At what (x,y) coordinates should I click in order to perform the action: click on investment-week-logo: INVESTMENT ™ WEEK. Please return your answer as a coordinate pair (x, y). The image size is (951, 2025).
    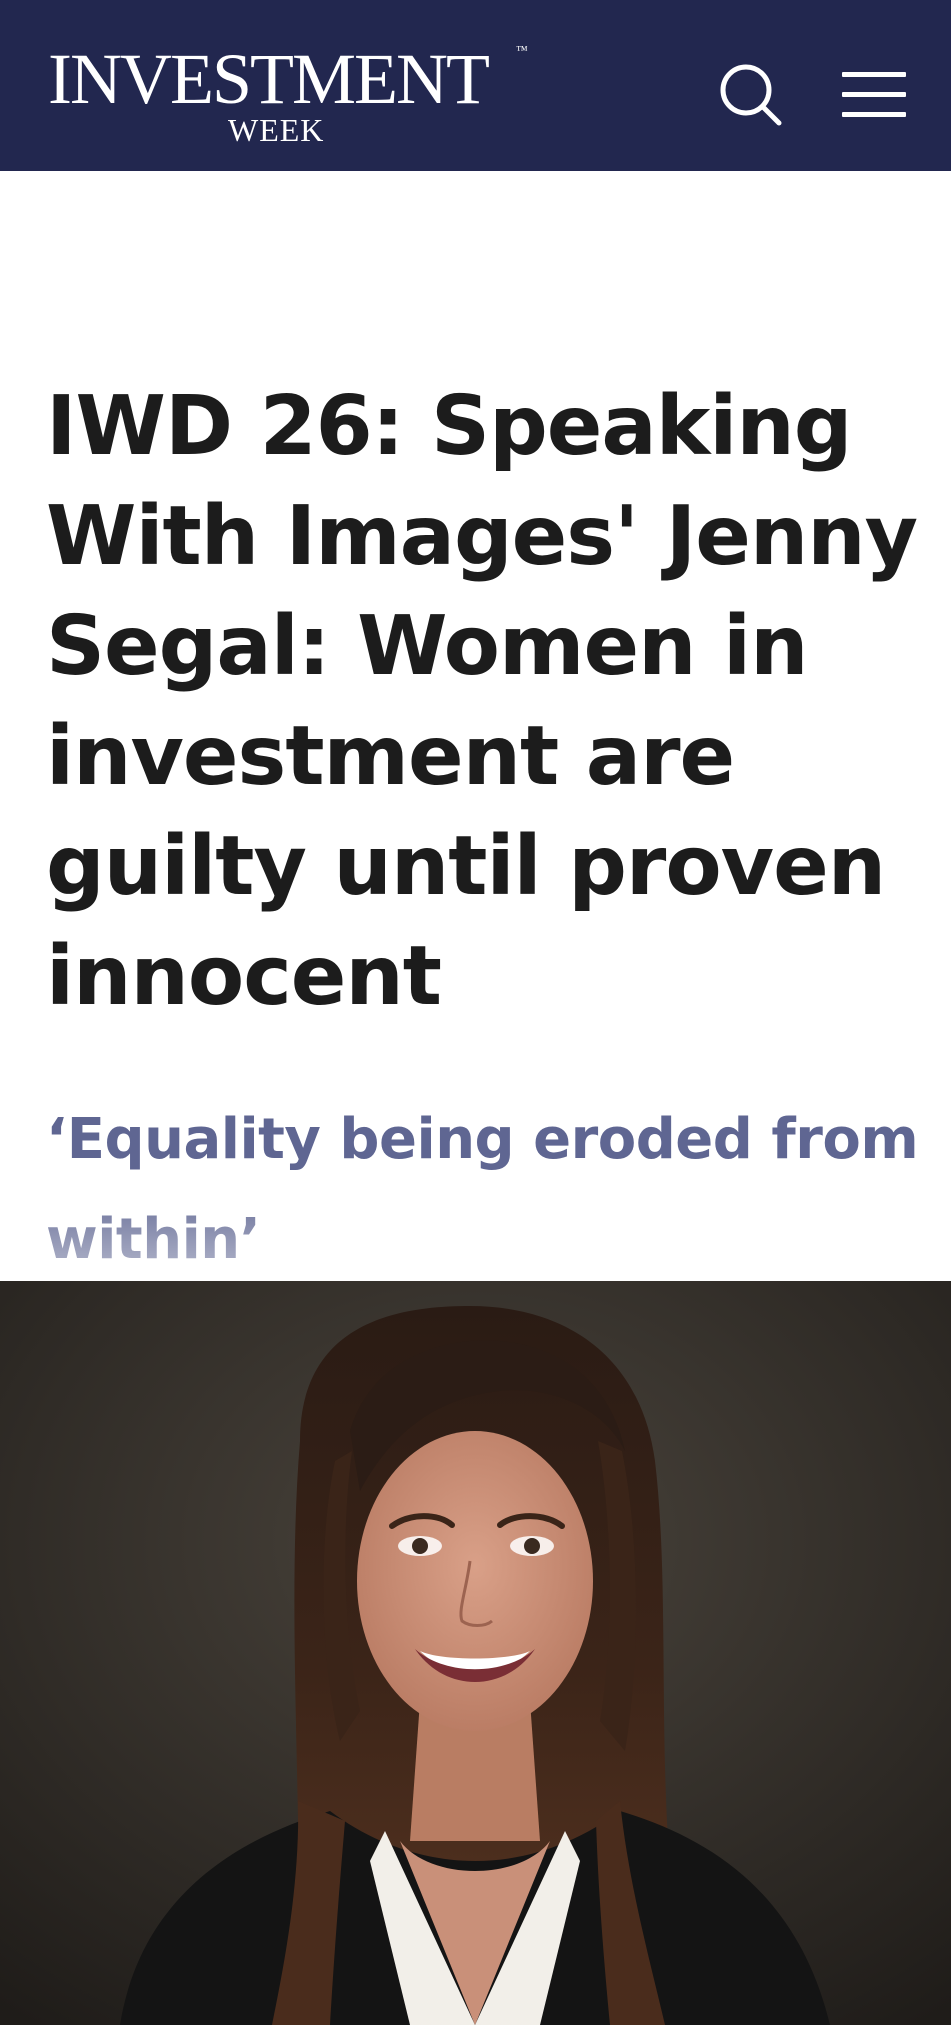
    Looking at the image, I should click on (293, 95).